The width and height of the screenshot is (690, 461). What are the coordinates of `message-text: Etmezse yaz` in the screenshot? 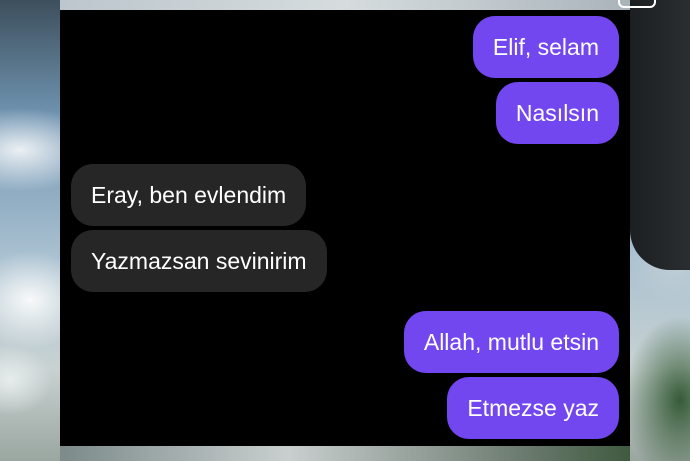 It's located at (533, 407).